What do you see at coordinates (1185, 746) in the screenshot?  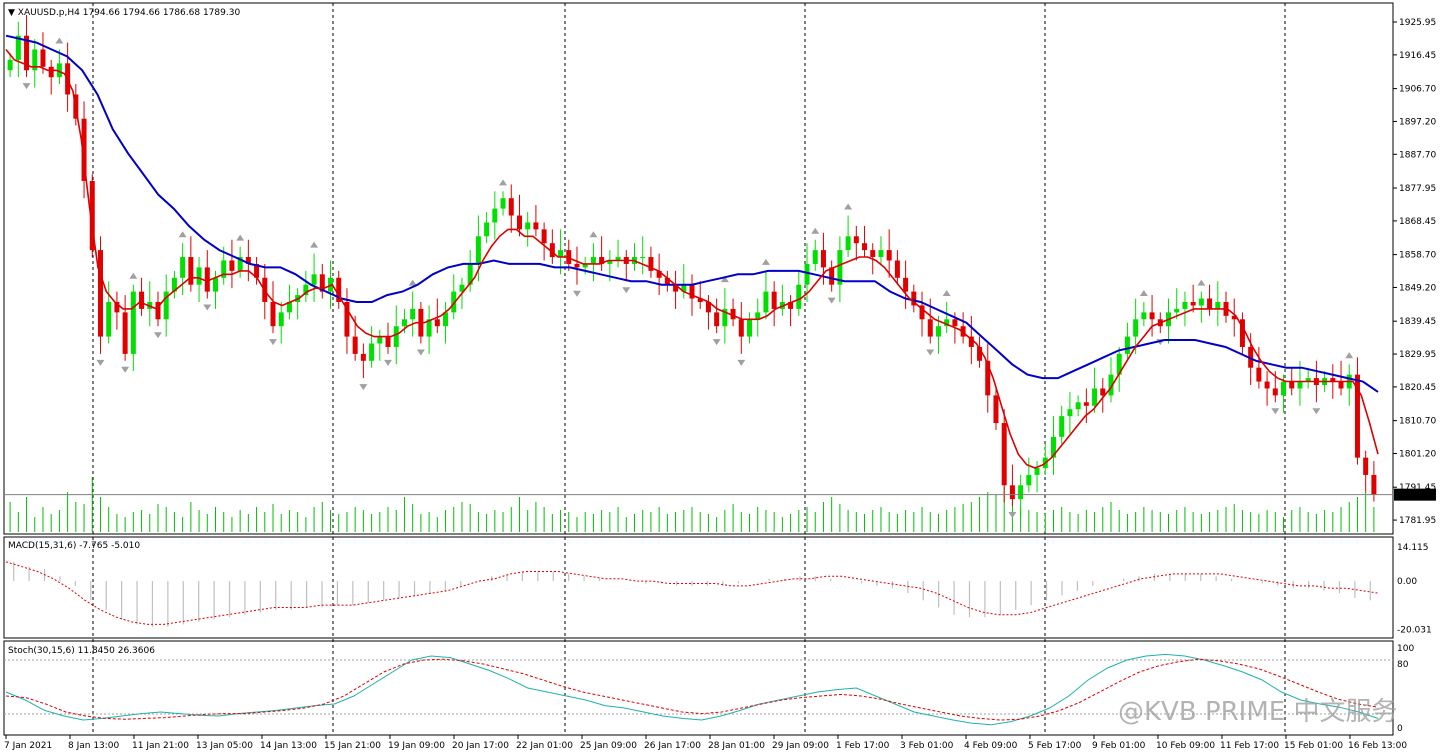 I see `time-tick-label: 10 Feb 09:00` at bounding box center [1185, 746].